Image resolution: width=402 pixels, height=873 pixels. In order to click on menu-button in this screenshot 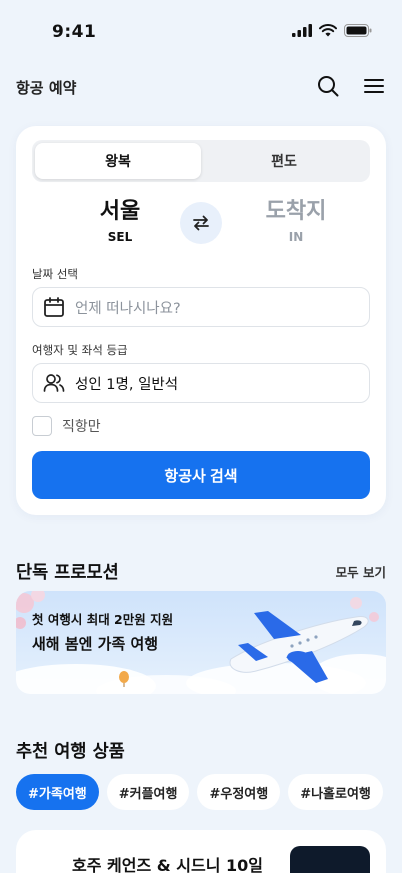, I will do `click(374, 86)`.